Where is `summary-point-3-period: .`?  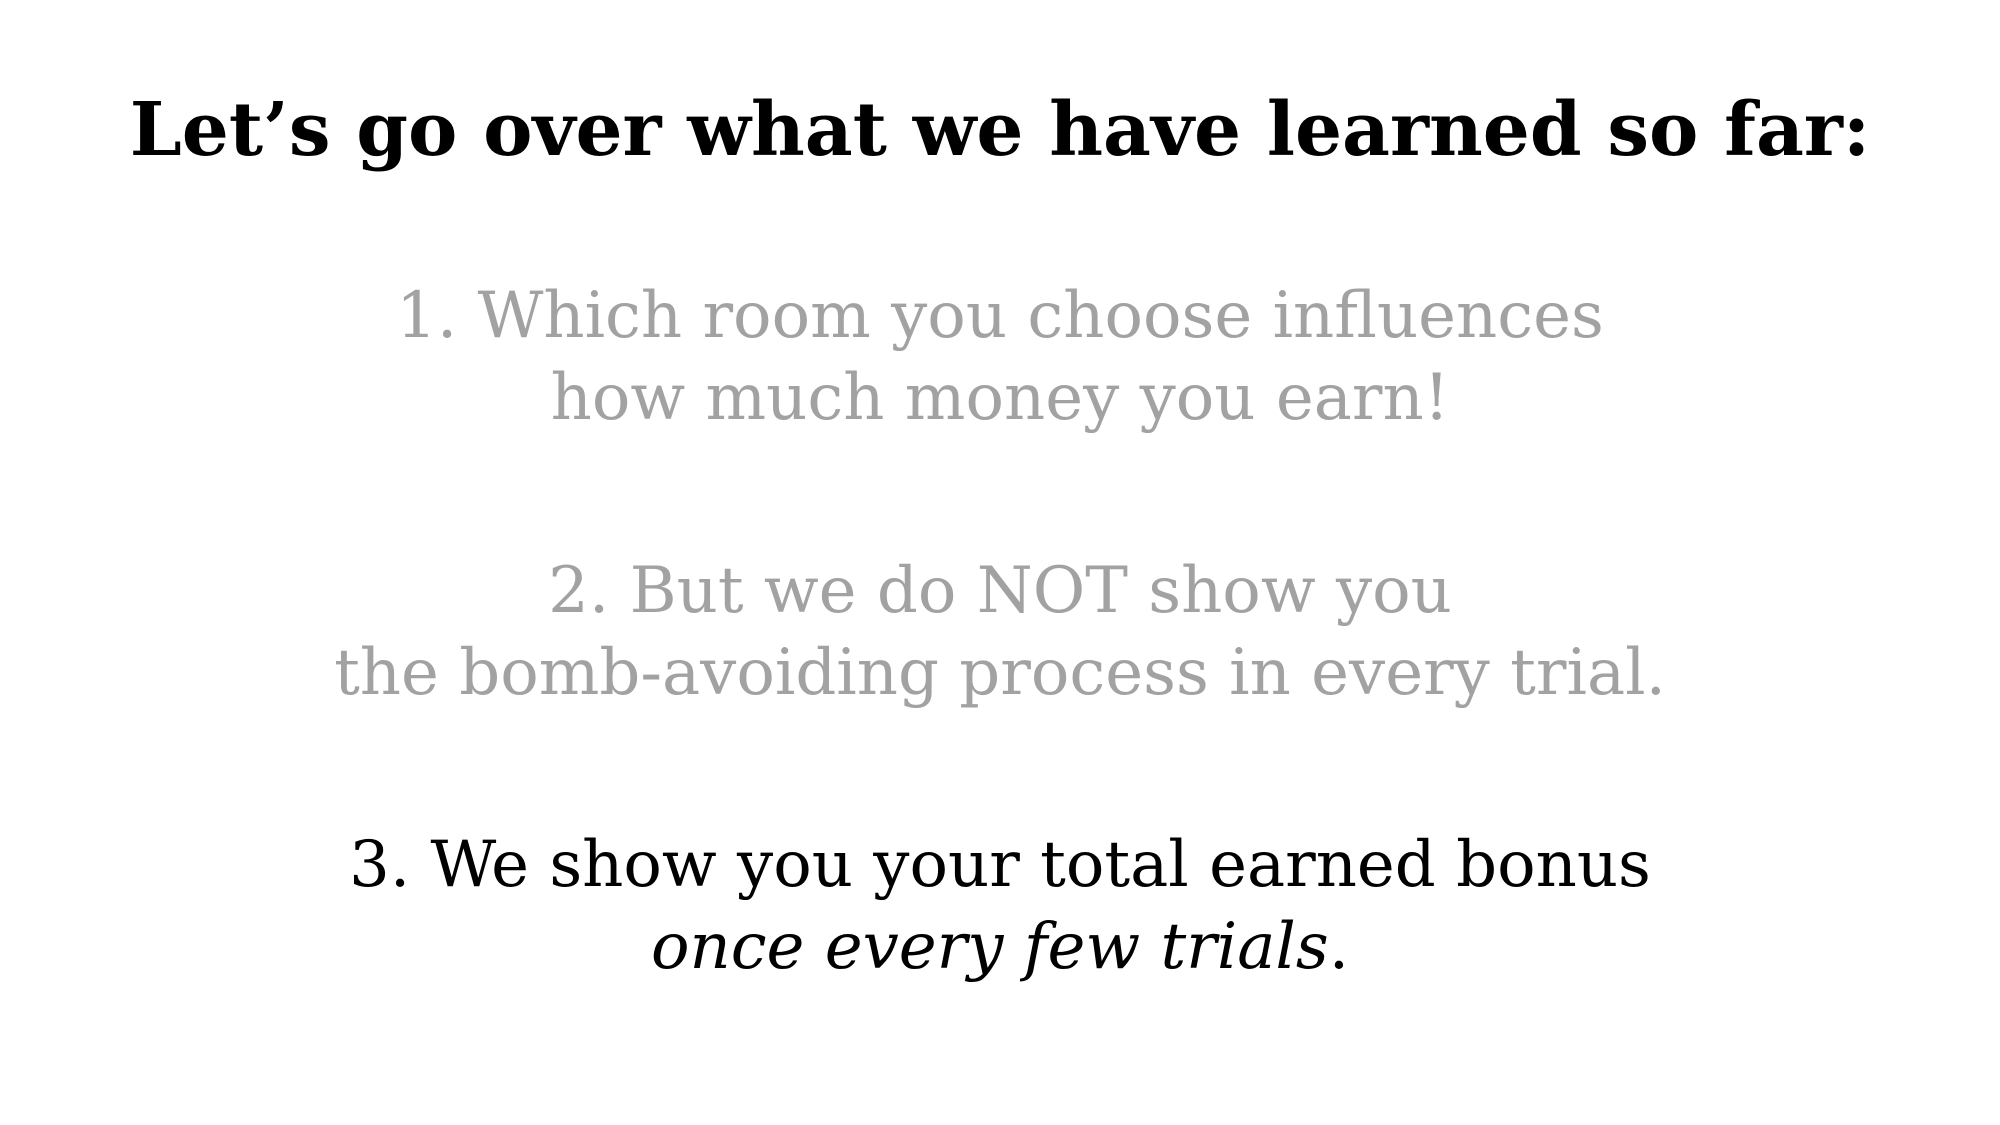
summary-point-3-period: . is located at coordinates (1339, 947).